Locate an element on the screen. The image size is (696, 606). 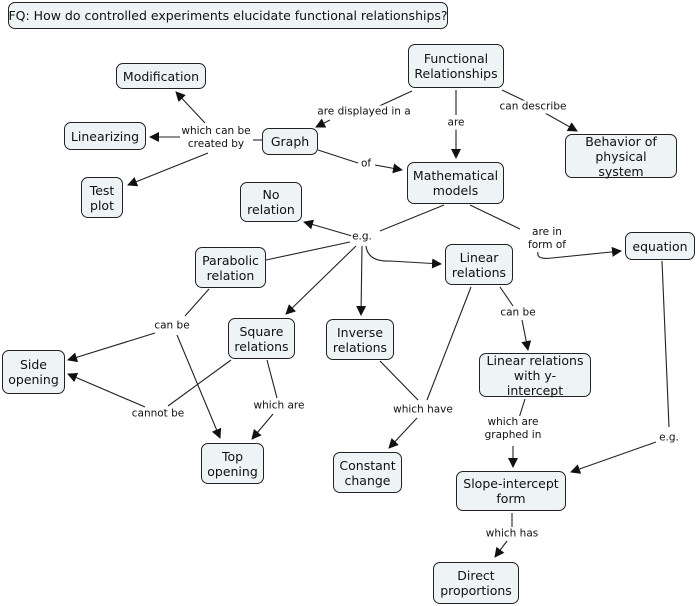
node-direct-proportions: Direct proportions is located at coordinates (476, 583).